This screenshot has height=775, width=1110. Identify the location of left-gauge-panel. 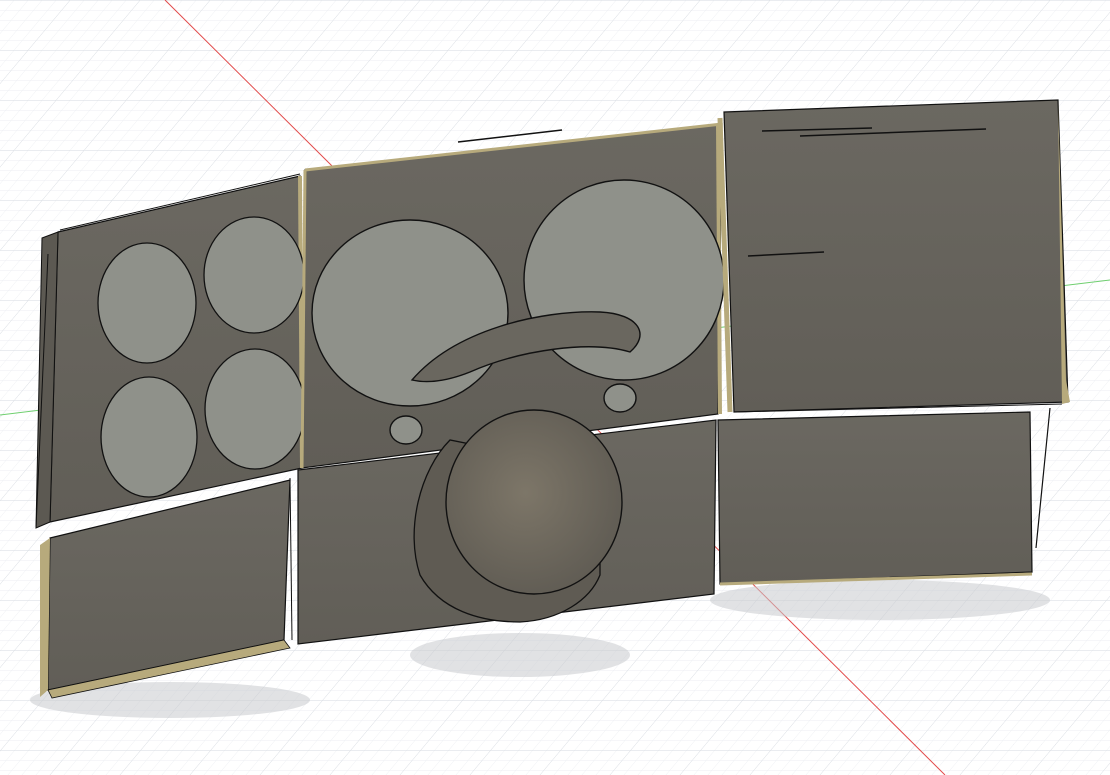
(170, 352).